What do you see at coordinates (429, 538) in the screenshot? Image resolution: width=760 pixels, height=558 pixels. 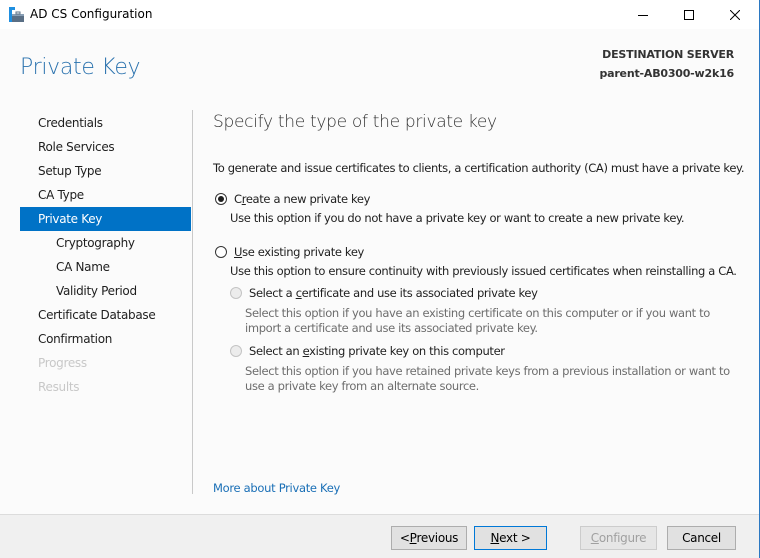 I see `previous-button: < Previous` at bounding box center [429, 538].